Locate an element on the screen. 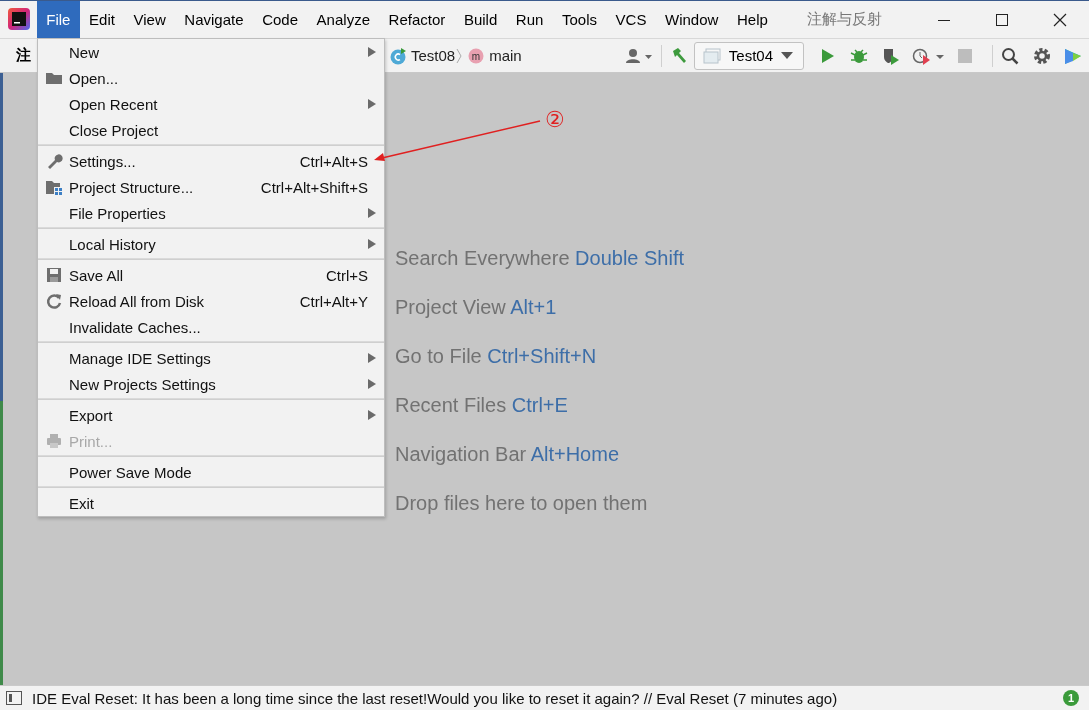 This screenshot has height=710, width=1089. run-configuration-dropdown: Test04 is located at coordinates (748, 55).